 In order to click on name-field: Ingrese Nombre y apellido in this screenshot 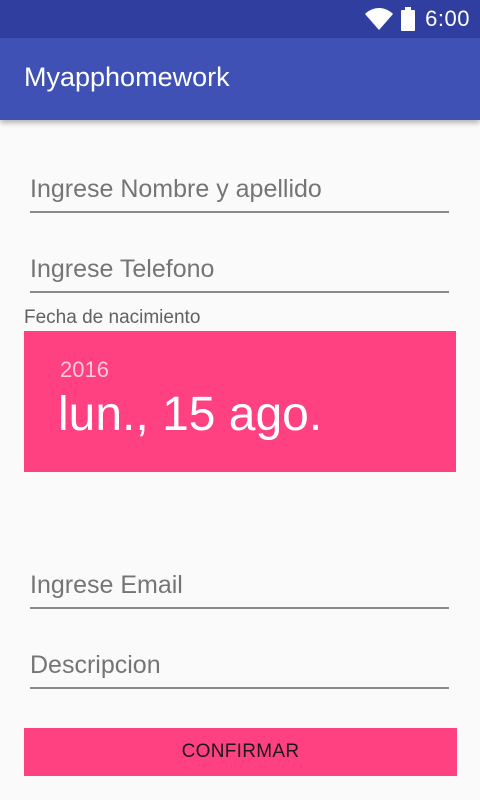, I will do `click(239, 193)`.